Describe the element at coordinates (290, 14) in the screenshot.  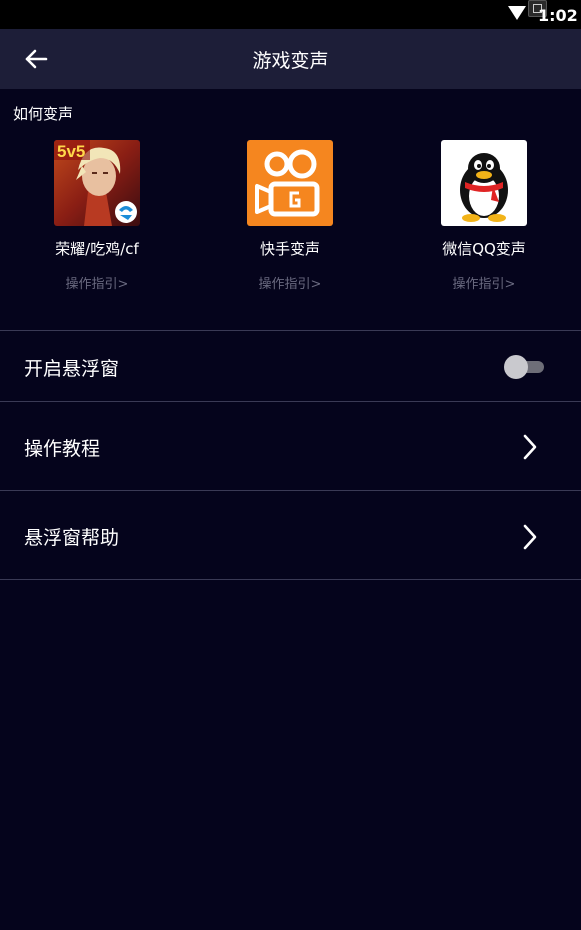
I see `status-bar: 1:02` at that location.